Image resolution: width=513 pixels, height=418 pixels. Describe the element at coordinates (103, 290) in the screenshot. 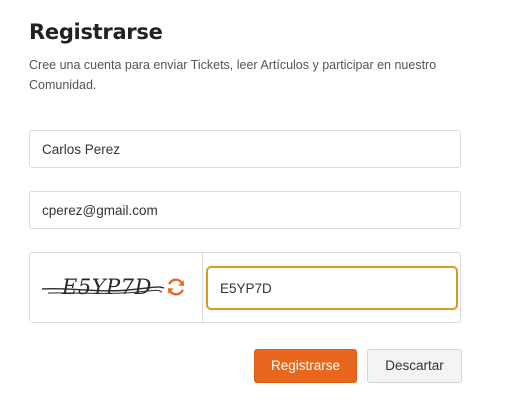

I see `captcha-noise-lines` at that location.